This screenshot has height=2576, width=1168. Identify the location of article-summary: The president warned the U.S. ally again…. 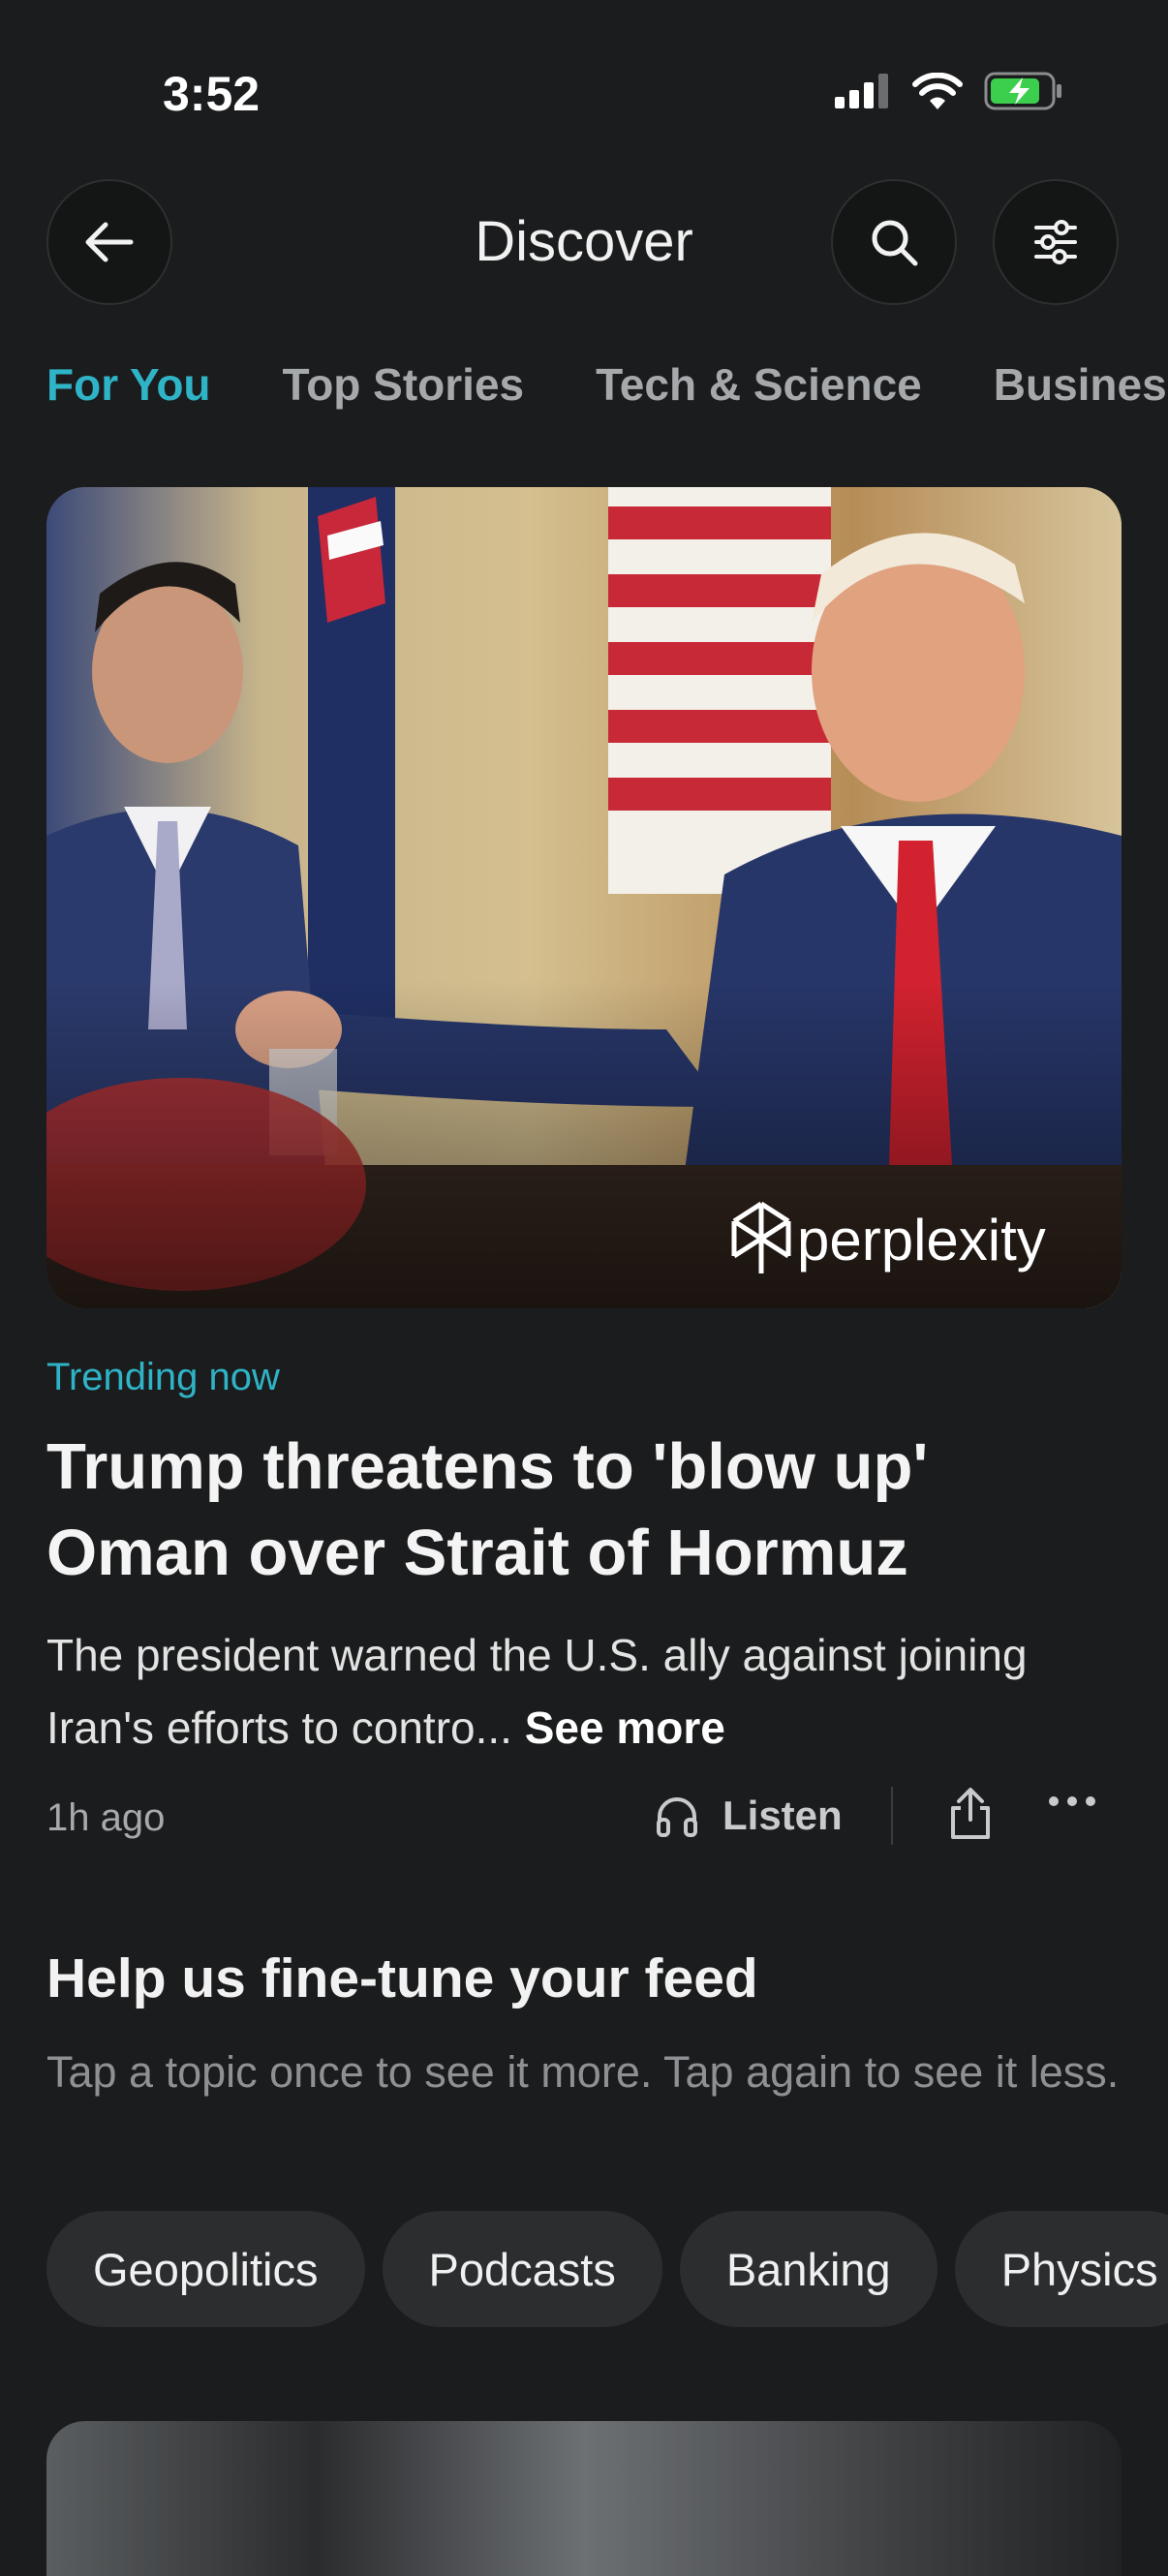
(588, 1691).